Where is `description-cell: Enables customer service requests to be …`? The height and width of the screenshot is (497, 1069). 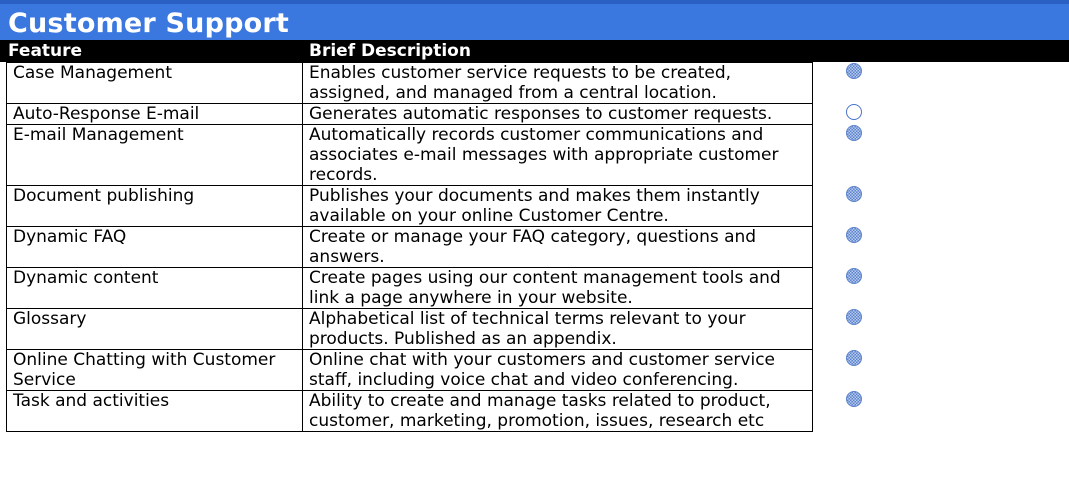 description-cell: Enables customer service requests to be … is located at coordinates (557, 83).